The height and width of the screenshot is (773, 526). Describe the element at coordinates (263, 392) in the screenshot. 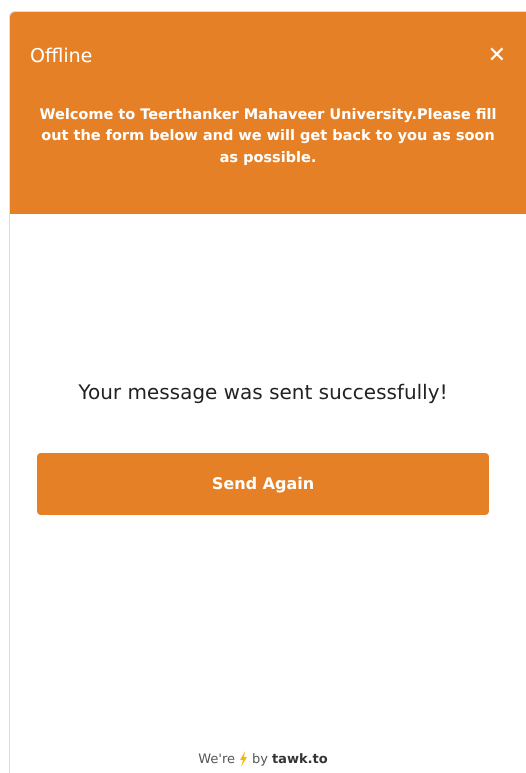

I see `success-message: Your message was sent successfully!` at that location.